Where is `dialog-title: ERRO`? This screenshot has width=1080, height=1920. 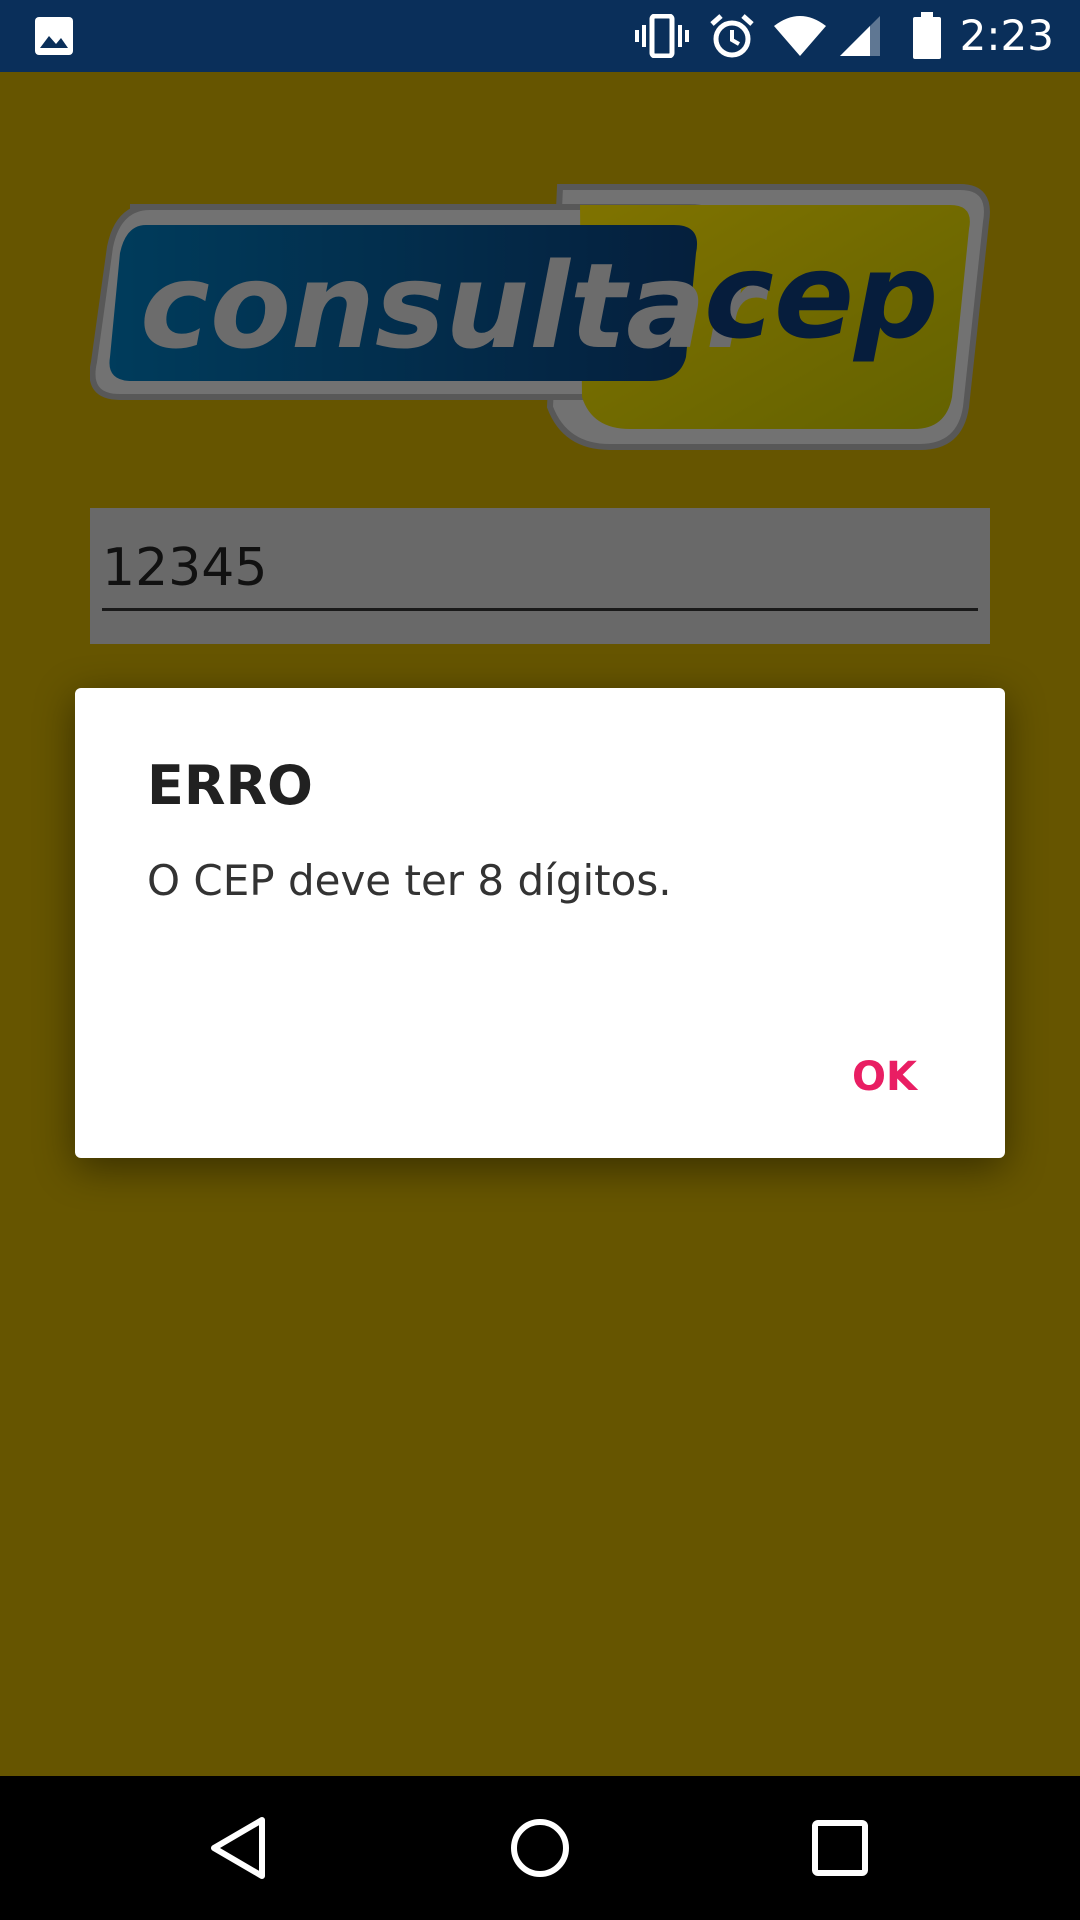 dialog-title: ERRO is located at coordinates (230, 785).